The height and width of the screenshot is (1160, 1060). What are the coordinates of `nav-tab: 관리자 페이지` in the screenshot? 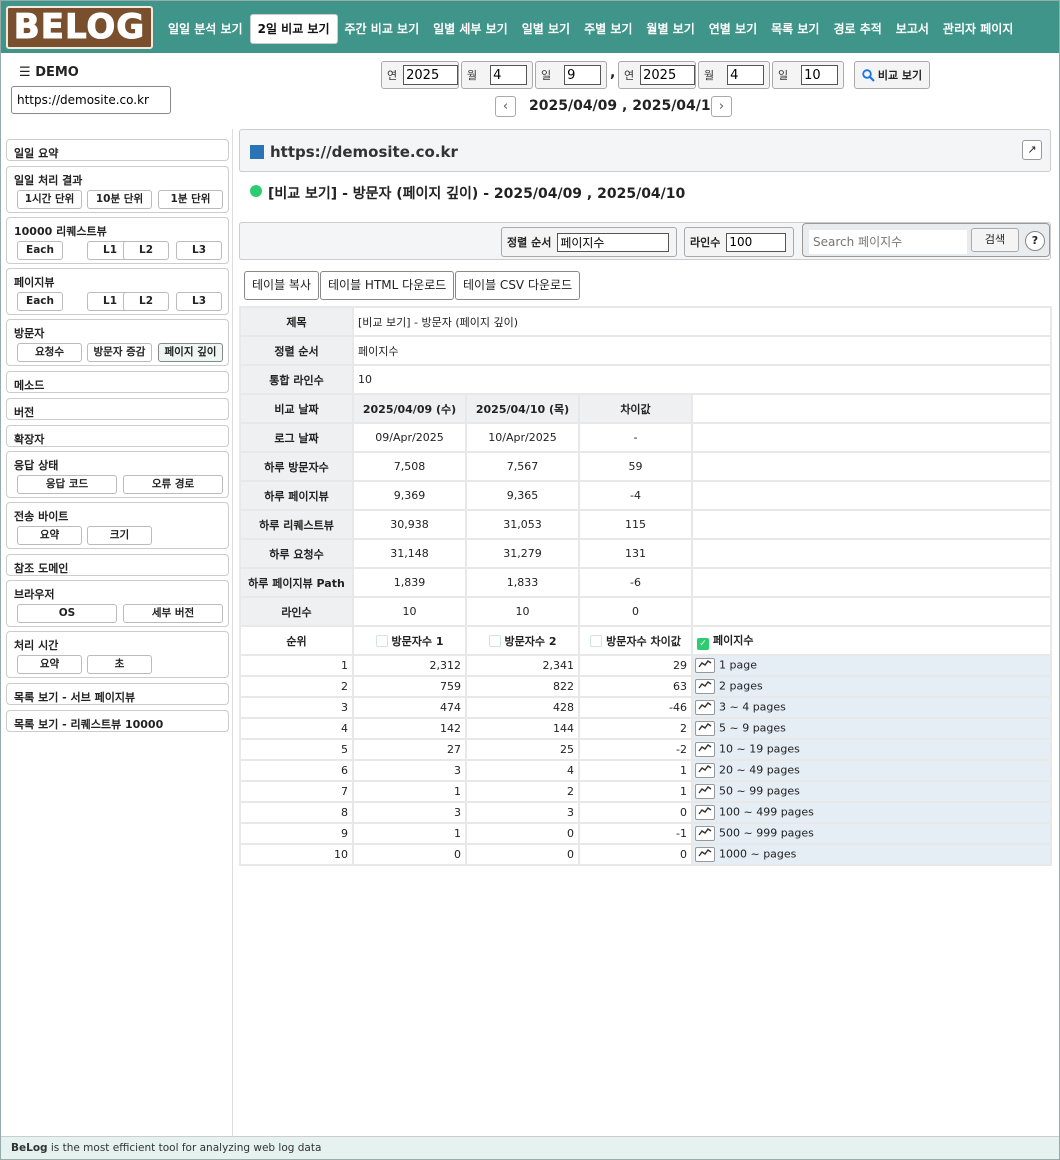 It's located at (978, 29).